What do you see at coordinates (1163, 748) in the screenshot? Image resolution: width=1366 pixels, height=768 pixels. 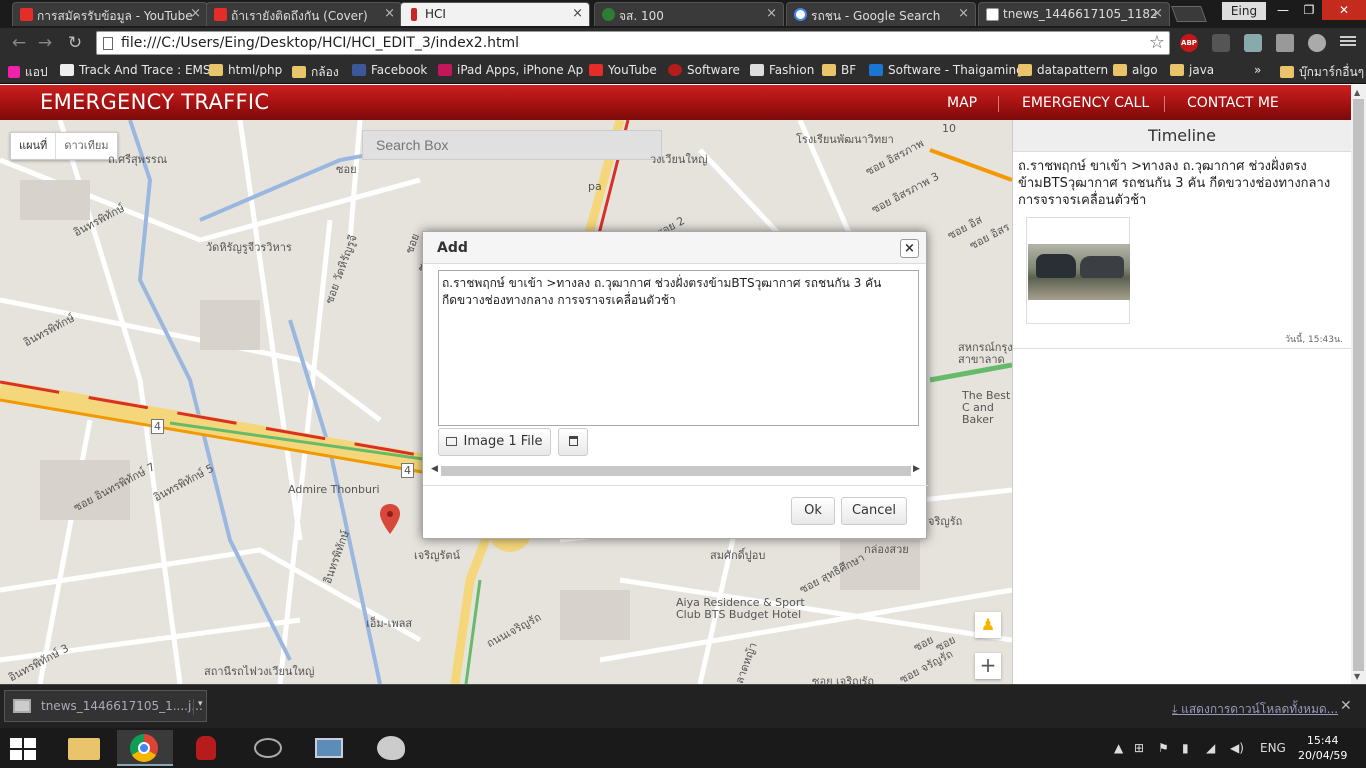 I see `flag-icon: ⚑` at bounding box center [1163, 748].